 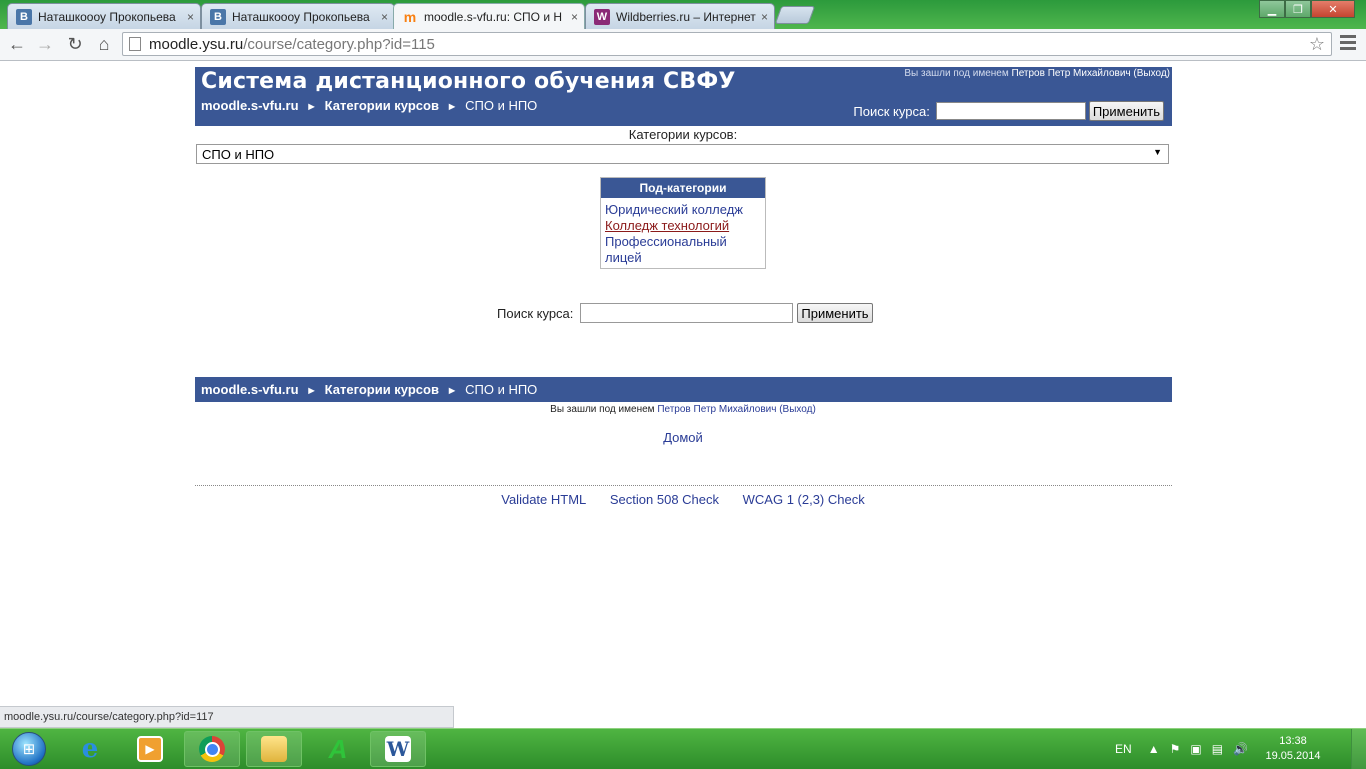 I want to click on url-path: /course/category.php?id=115, so click(x=339, y=44).